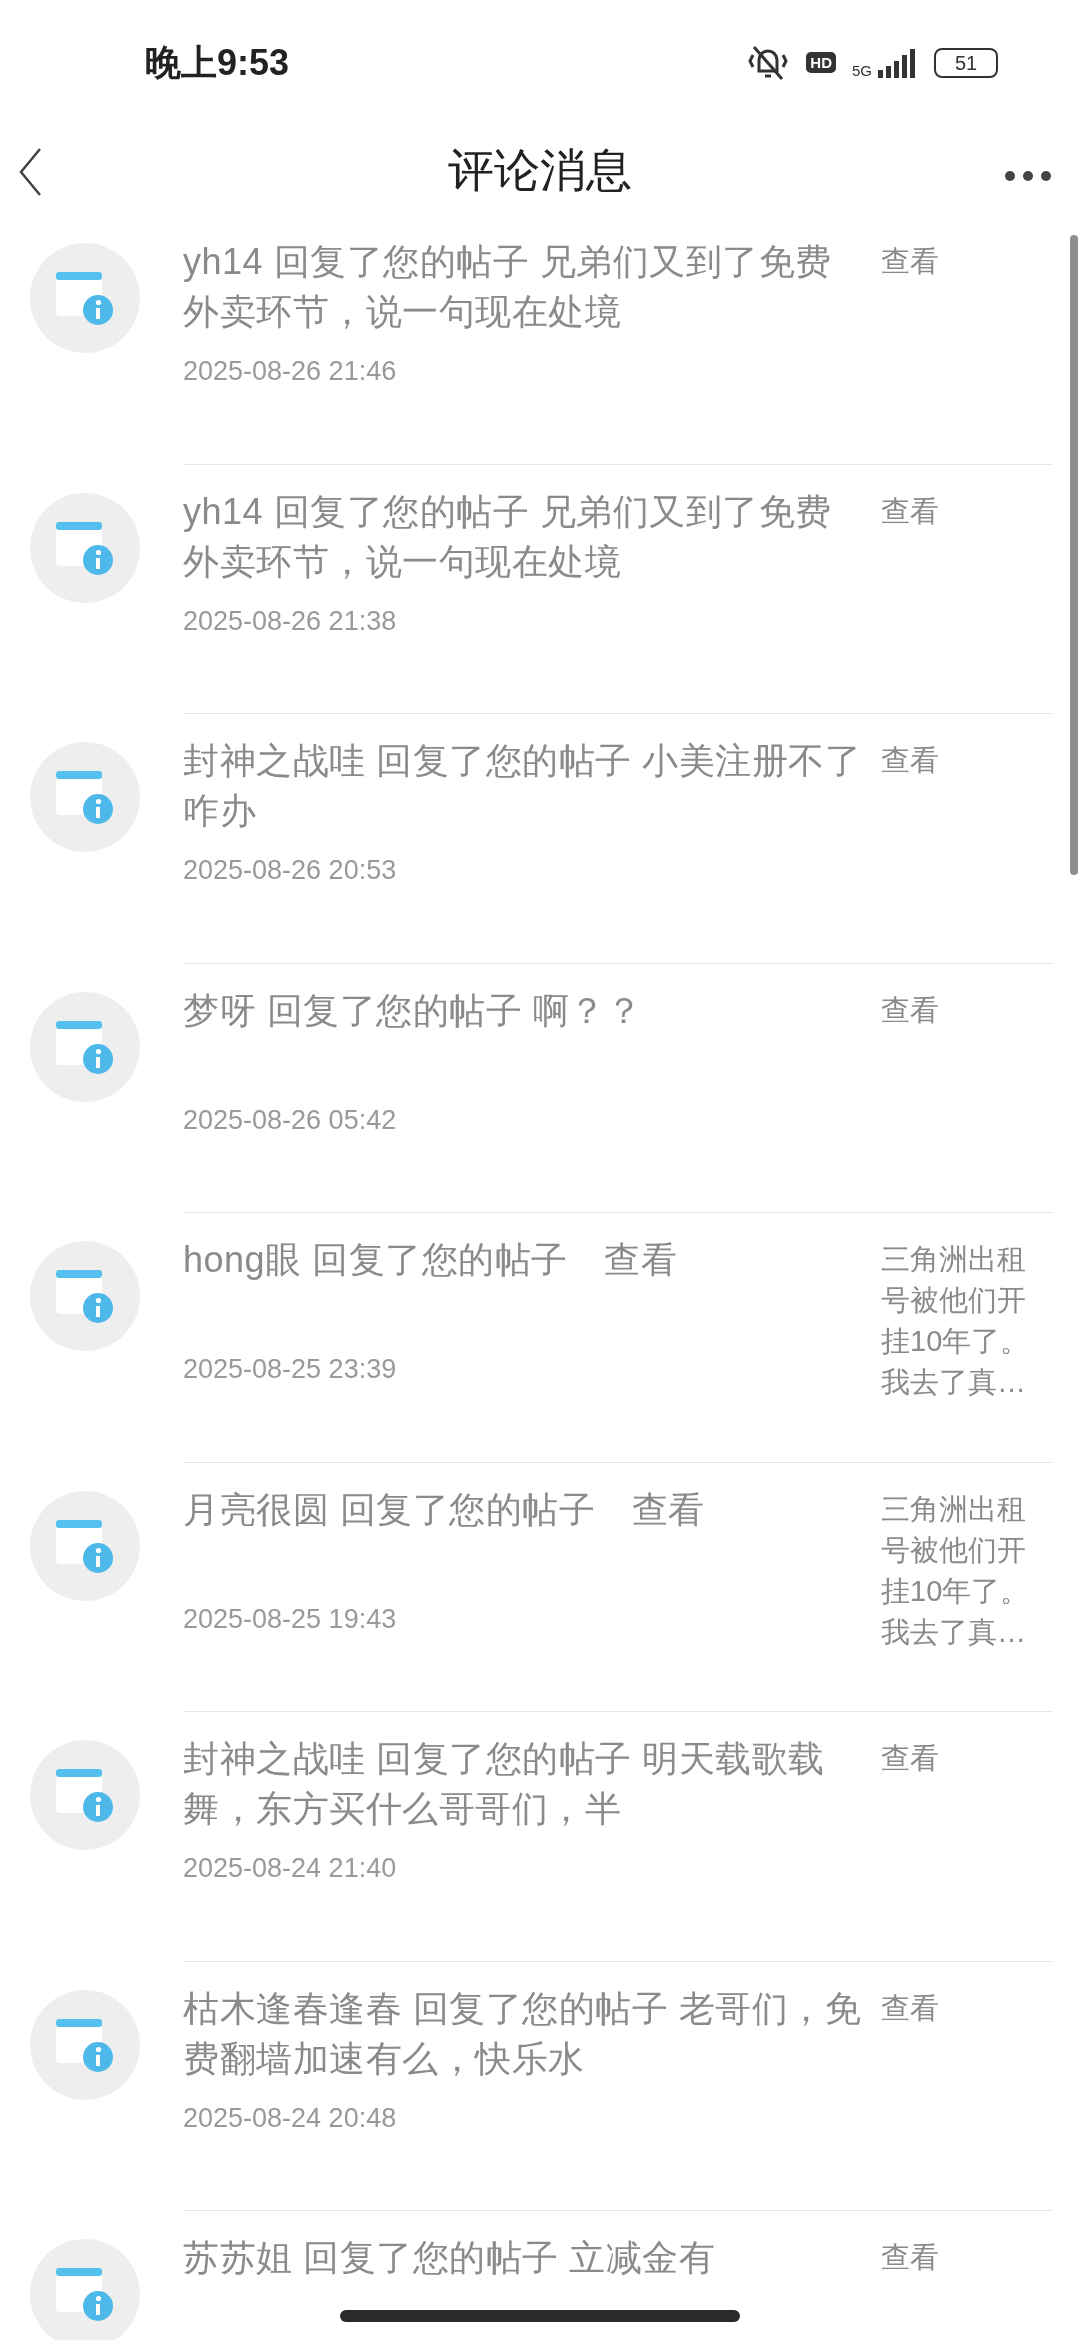 The image size is (1080, 2340). Describe the element at coordinates (523, 1784) in the screenshot. I see `message-text: 封神之战哇 回复了您的帖子 明天载歌载舞，东方买什么哥哥们，半` at that location.